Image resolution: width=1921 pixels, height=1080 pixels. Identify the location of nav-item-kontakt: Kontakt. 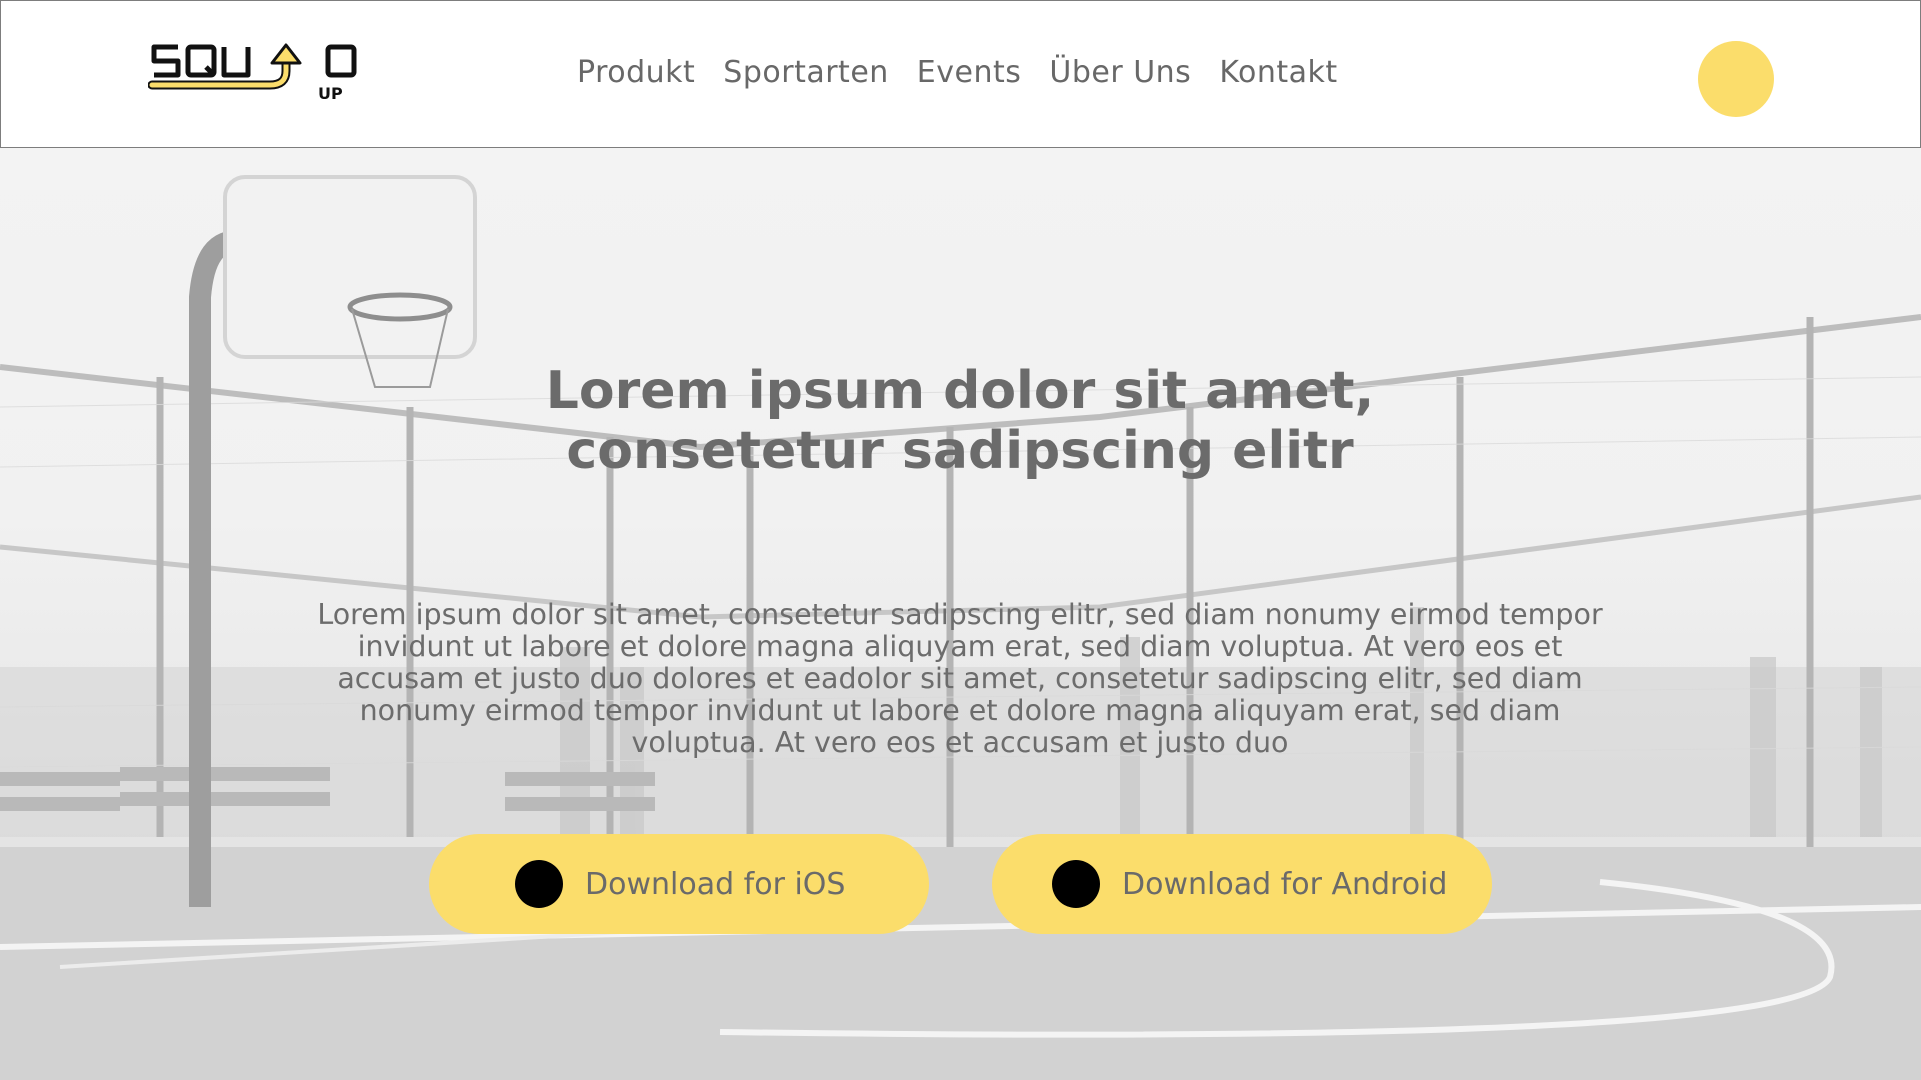
(1278, 72).